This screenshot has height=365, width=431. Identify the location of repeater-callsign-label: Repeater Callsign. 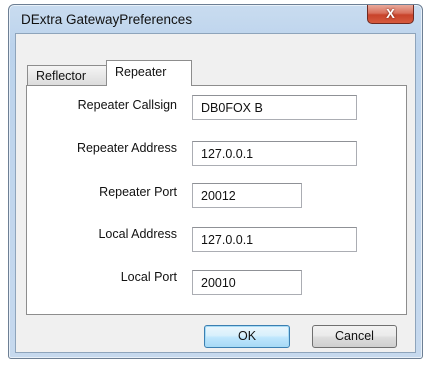
(127, 105).